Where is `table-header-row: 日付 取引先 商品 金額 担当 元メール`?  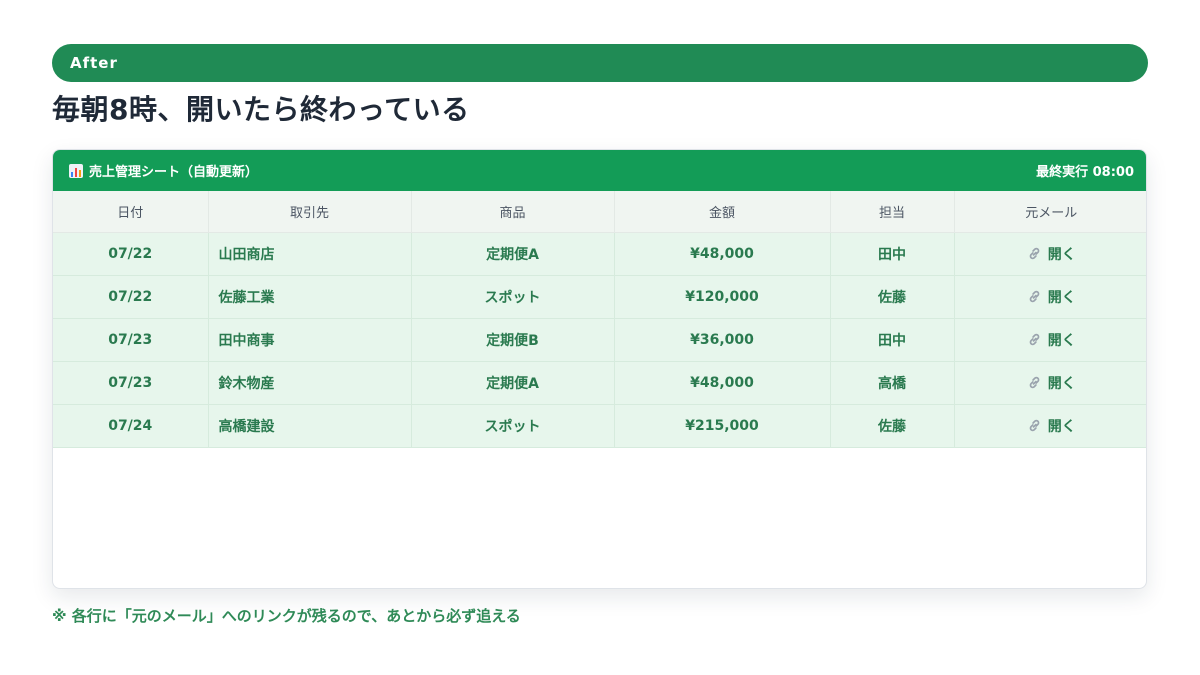 table-header-row: 日付 取引先 商品 金額 担当 元メール is located at coordinates (599, 212).